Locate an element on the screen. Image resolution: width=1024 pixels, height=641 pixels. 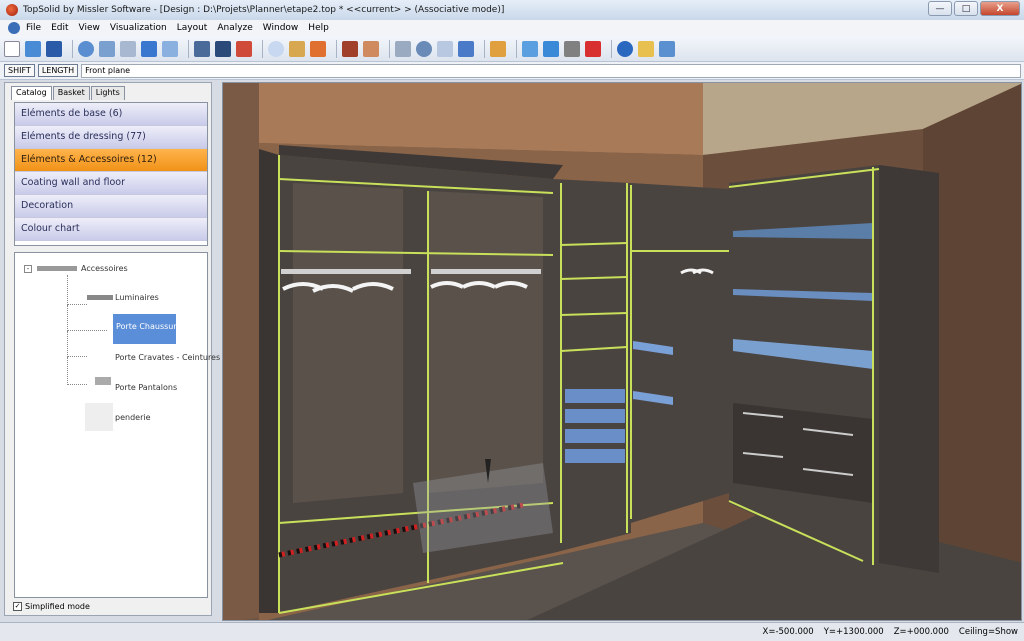
paint-icon is located at coordinates (498, 48).